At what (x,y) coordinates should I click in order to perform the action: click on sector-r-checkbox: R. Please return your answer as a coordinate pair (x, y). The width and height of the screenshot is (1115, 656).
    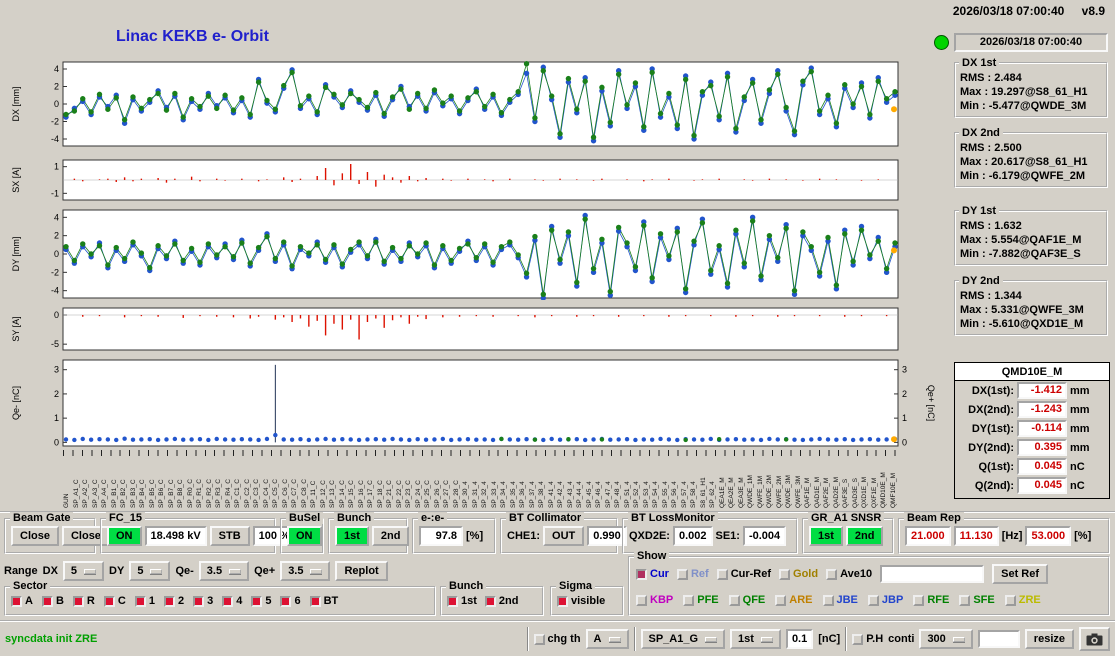
    Looking at the image, I should click on (83, 601).